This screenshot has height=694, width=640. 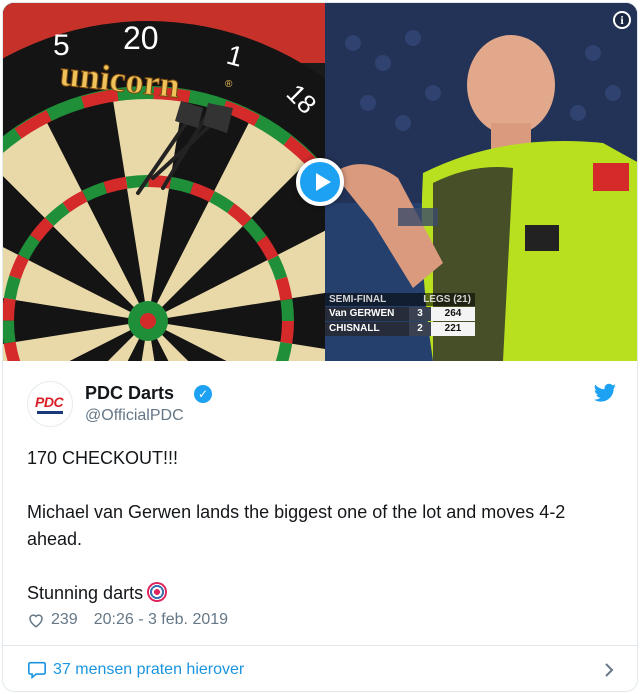 I want to click on legs-format: (21), so click(x=462, y=299).